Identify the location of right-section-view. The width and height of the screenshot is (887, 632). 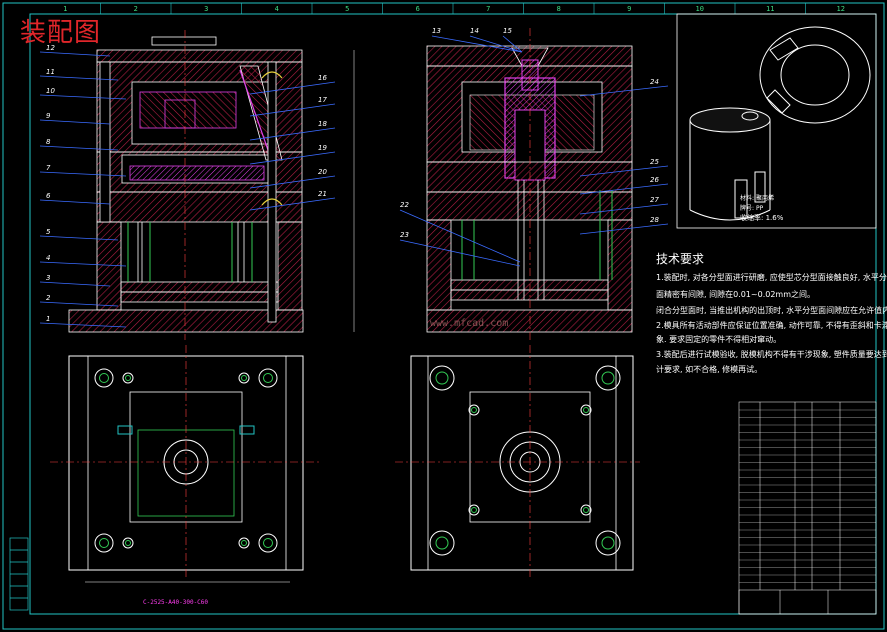
(529, 184).